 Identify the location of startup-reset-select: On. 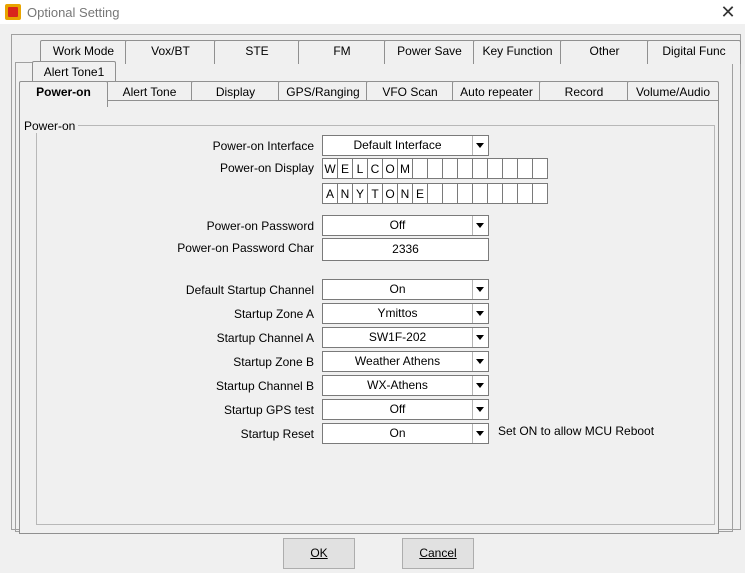
(405, 433).